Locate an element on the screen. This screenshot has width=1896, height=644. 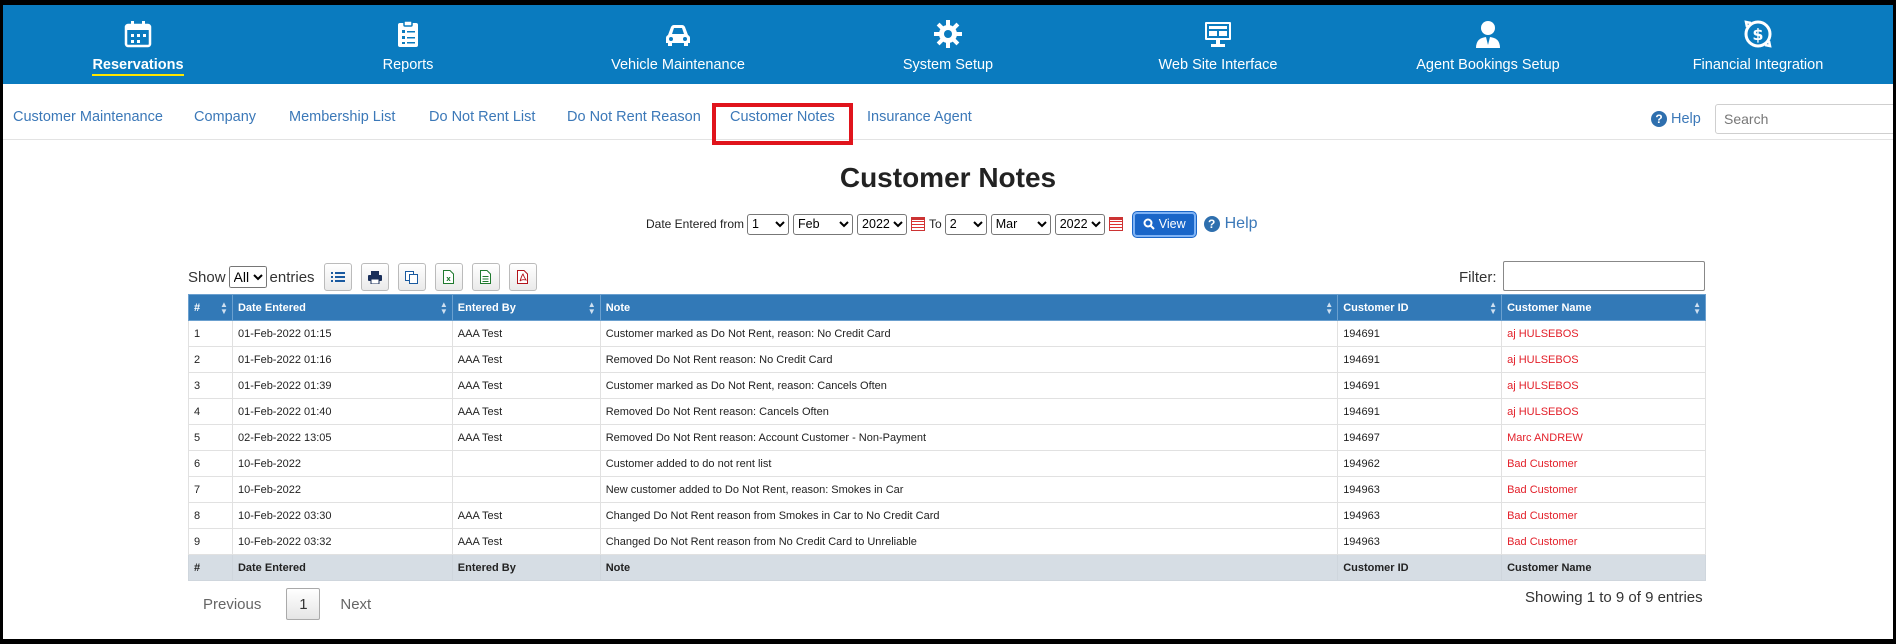
dollar-icon: $ is located at coordinates (1758, 34).